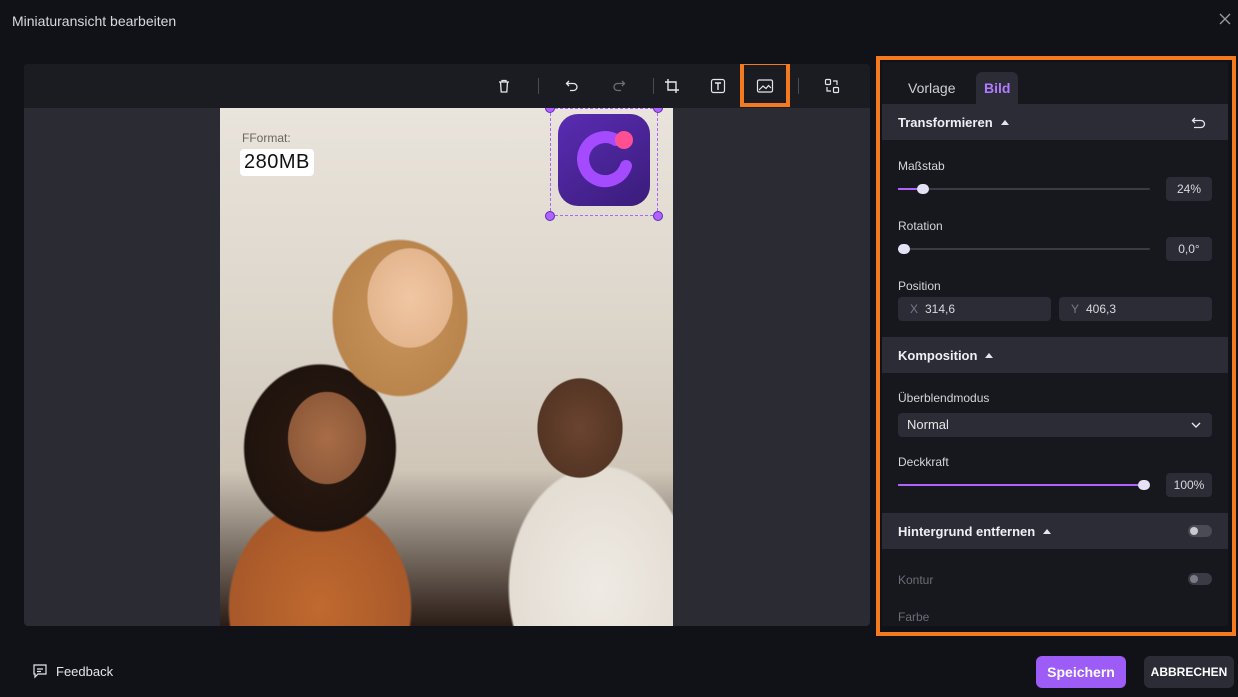  Describe the element at coordinates (1135, 309) in the screenshot. I see `position-y-field: Y 406,3` at that location.